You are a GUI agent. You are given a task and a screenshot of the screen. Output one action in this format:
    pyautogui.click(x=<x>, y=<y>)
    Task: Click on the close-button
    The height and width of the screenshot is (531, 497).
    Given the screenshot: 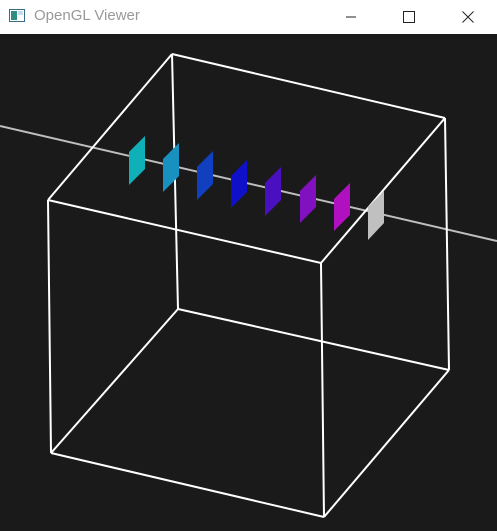 What is the action you would take?
    pyautogui.click(x=468, y=17)
    